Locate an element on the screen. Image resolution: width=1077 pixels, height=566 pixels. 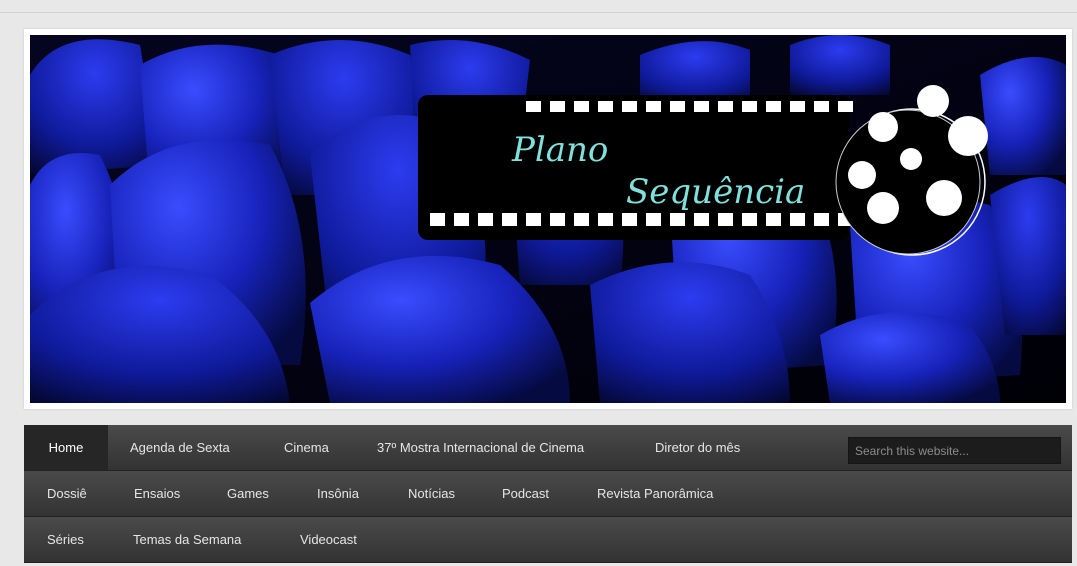
nav-item-cinema: Cinema is located at coordinates (306, 447).